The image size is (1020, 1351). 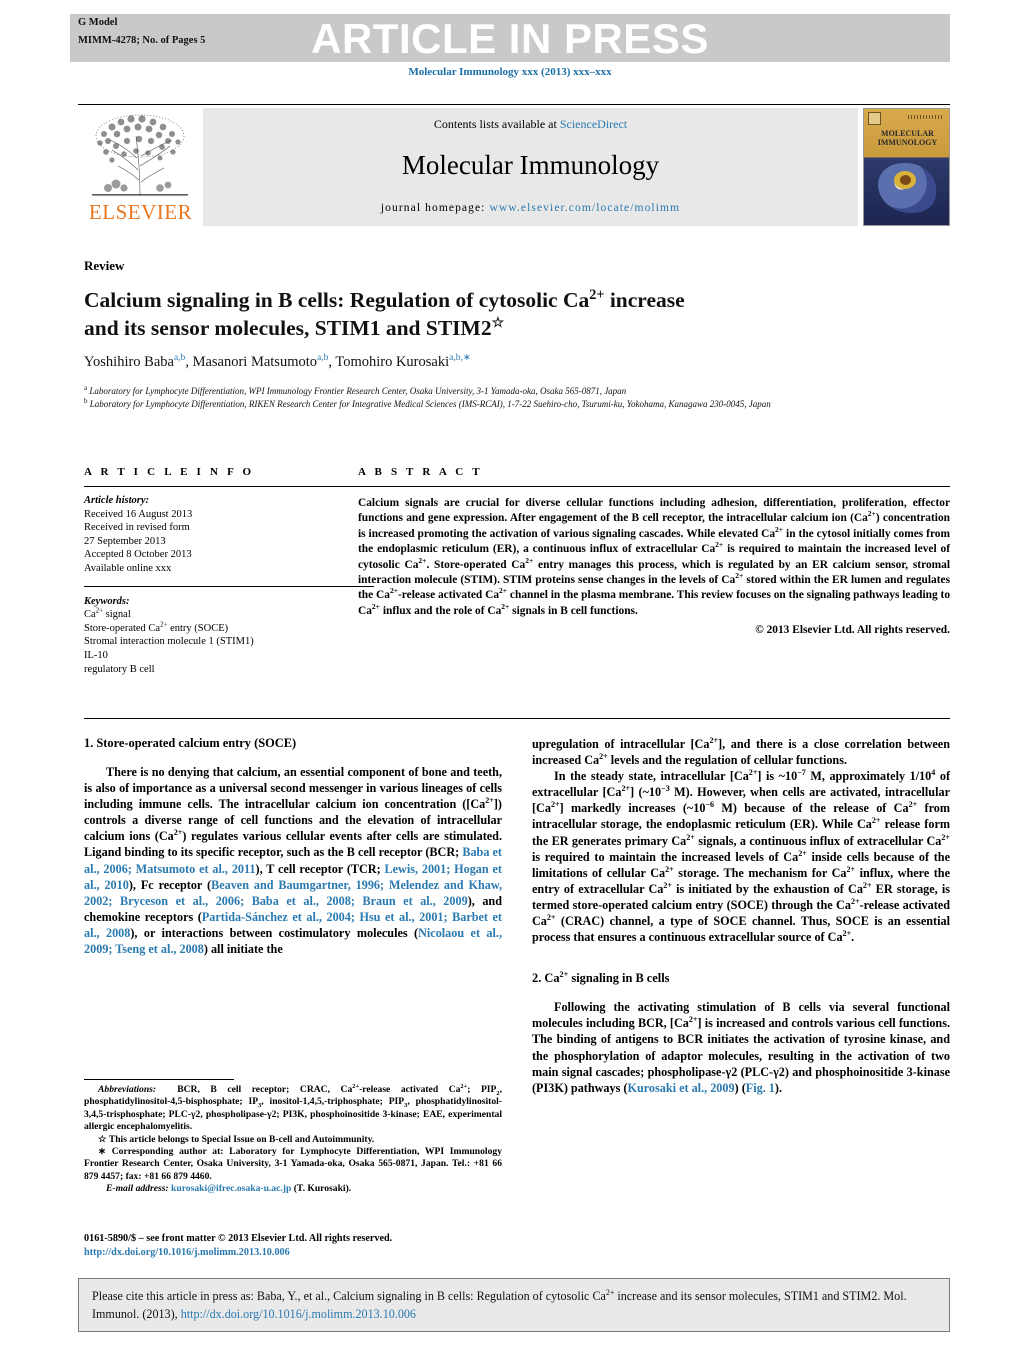 What do you see at coordinates (128, 568) in the screenshot?
I see `history-item: Available online xxx` at bounding box center [128, 568].